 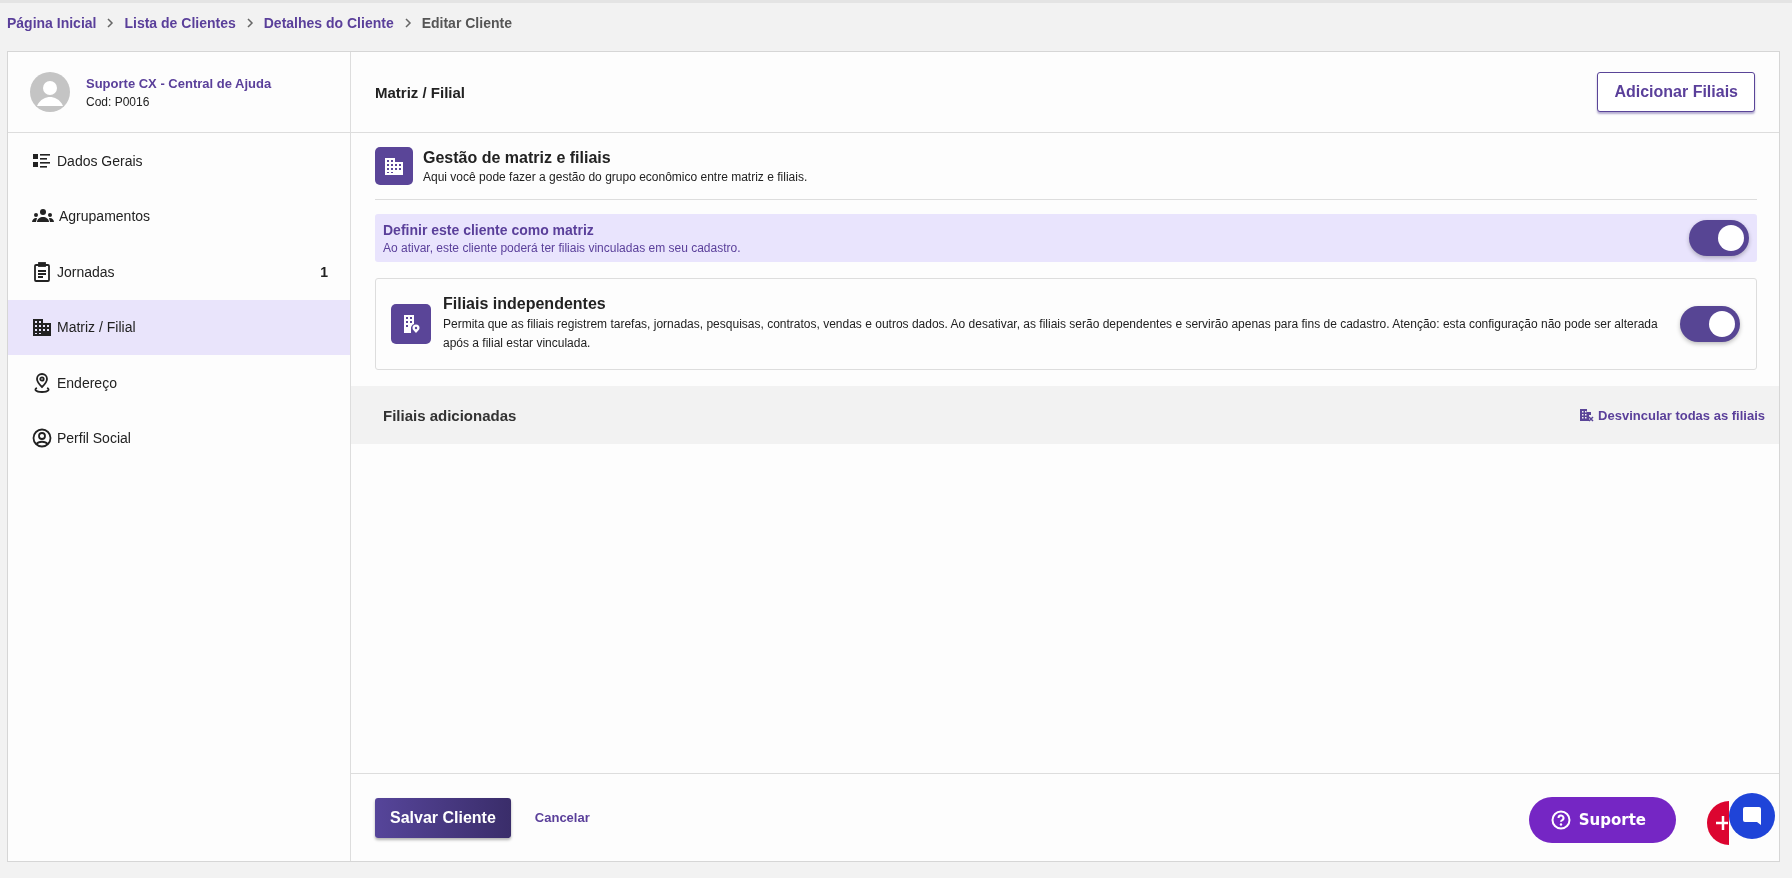 What do you see at coordinates (466, 23) in the screenshot?
I see `current-page-label: Editar Cliente` at bounding box center [466, 23].